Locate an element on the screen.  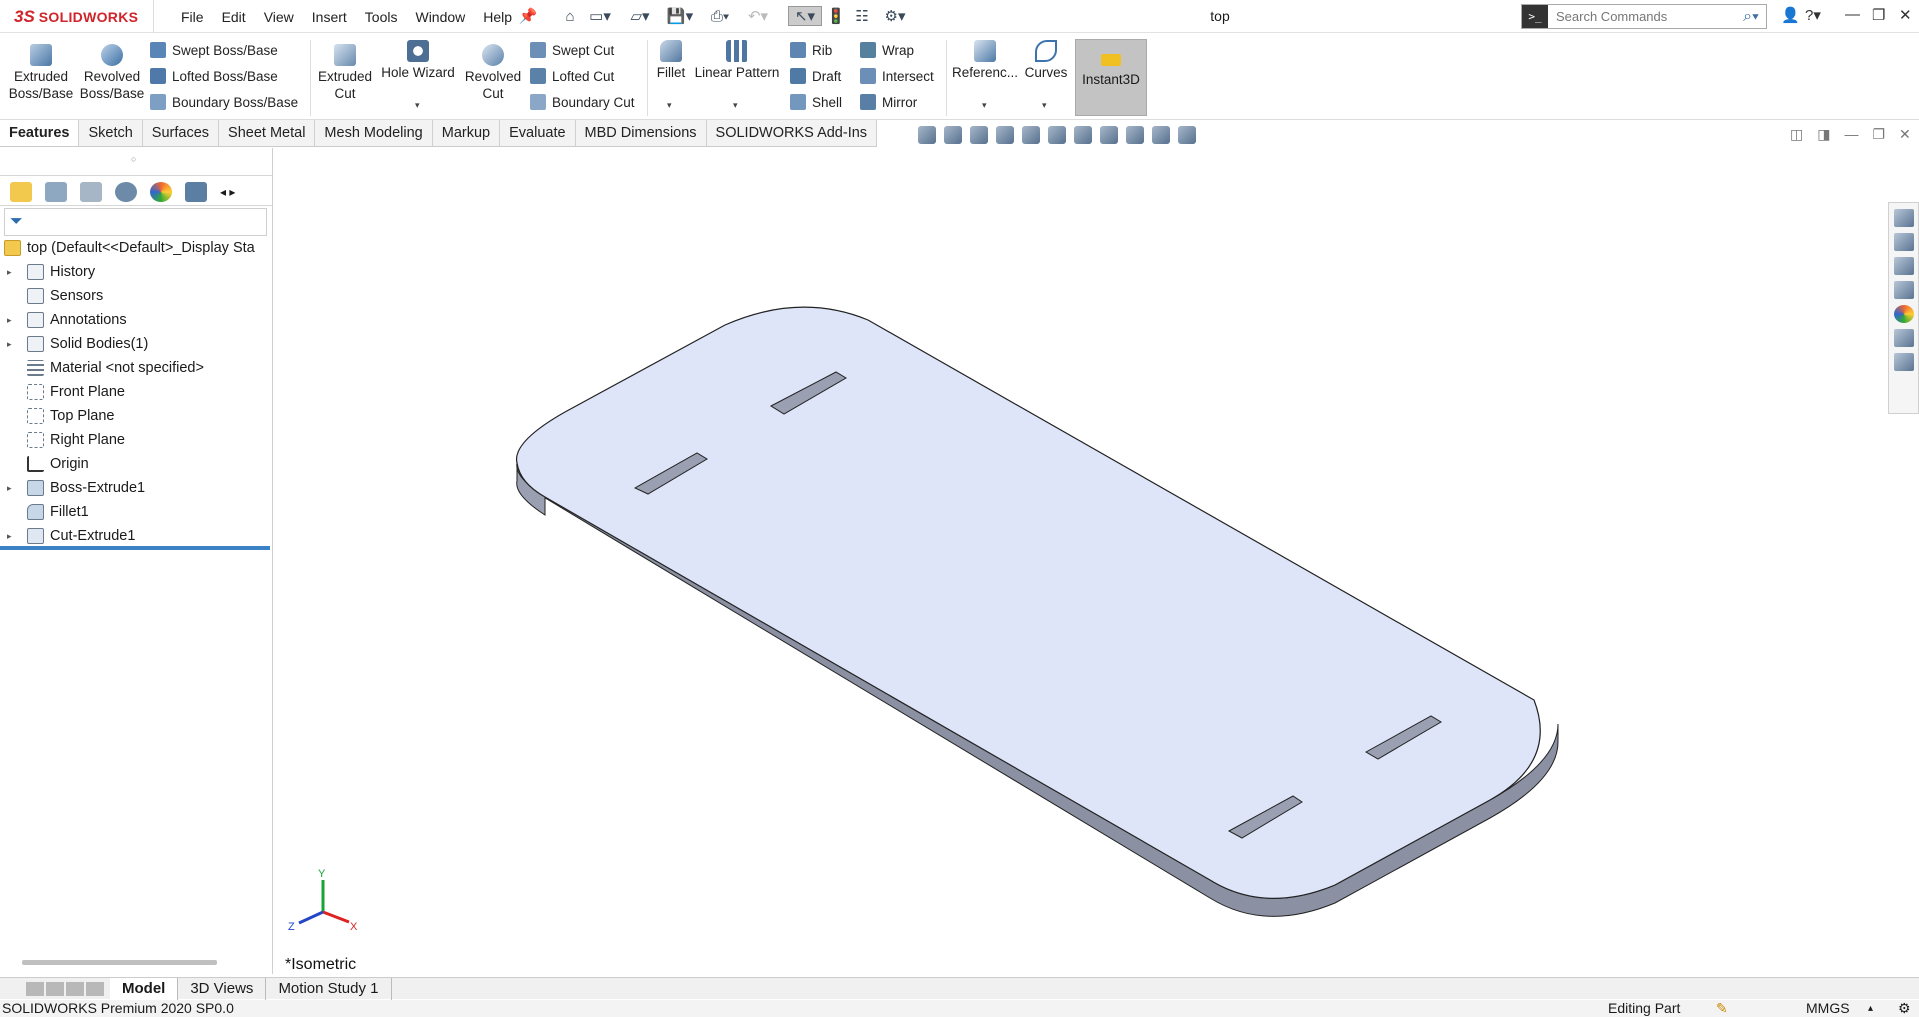
tree-item-material: Material <not specified> is located at coordinates (136, 368).